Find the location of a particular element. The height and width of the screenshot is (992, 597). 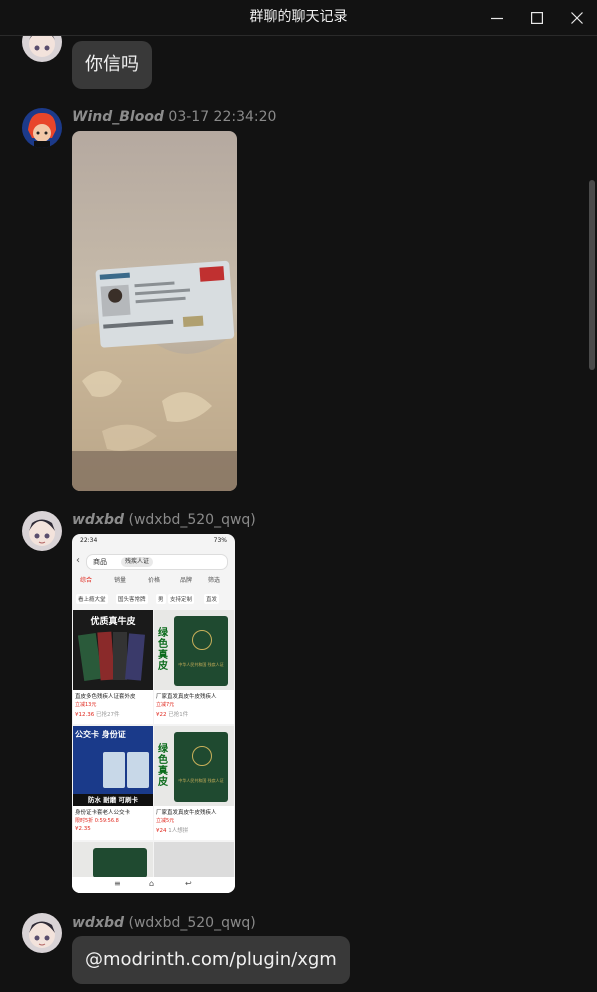

message-meta: Wind_Blood 03-17 22:34:20 is located at coordinates (174, 117).